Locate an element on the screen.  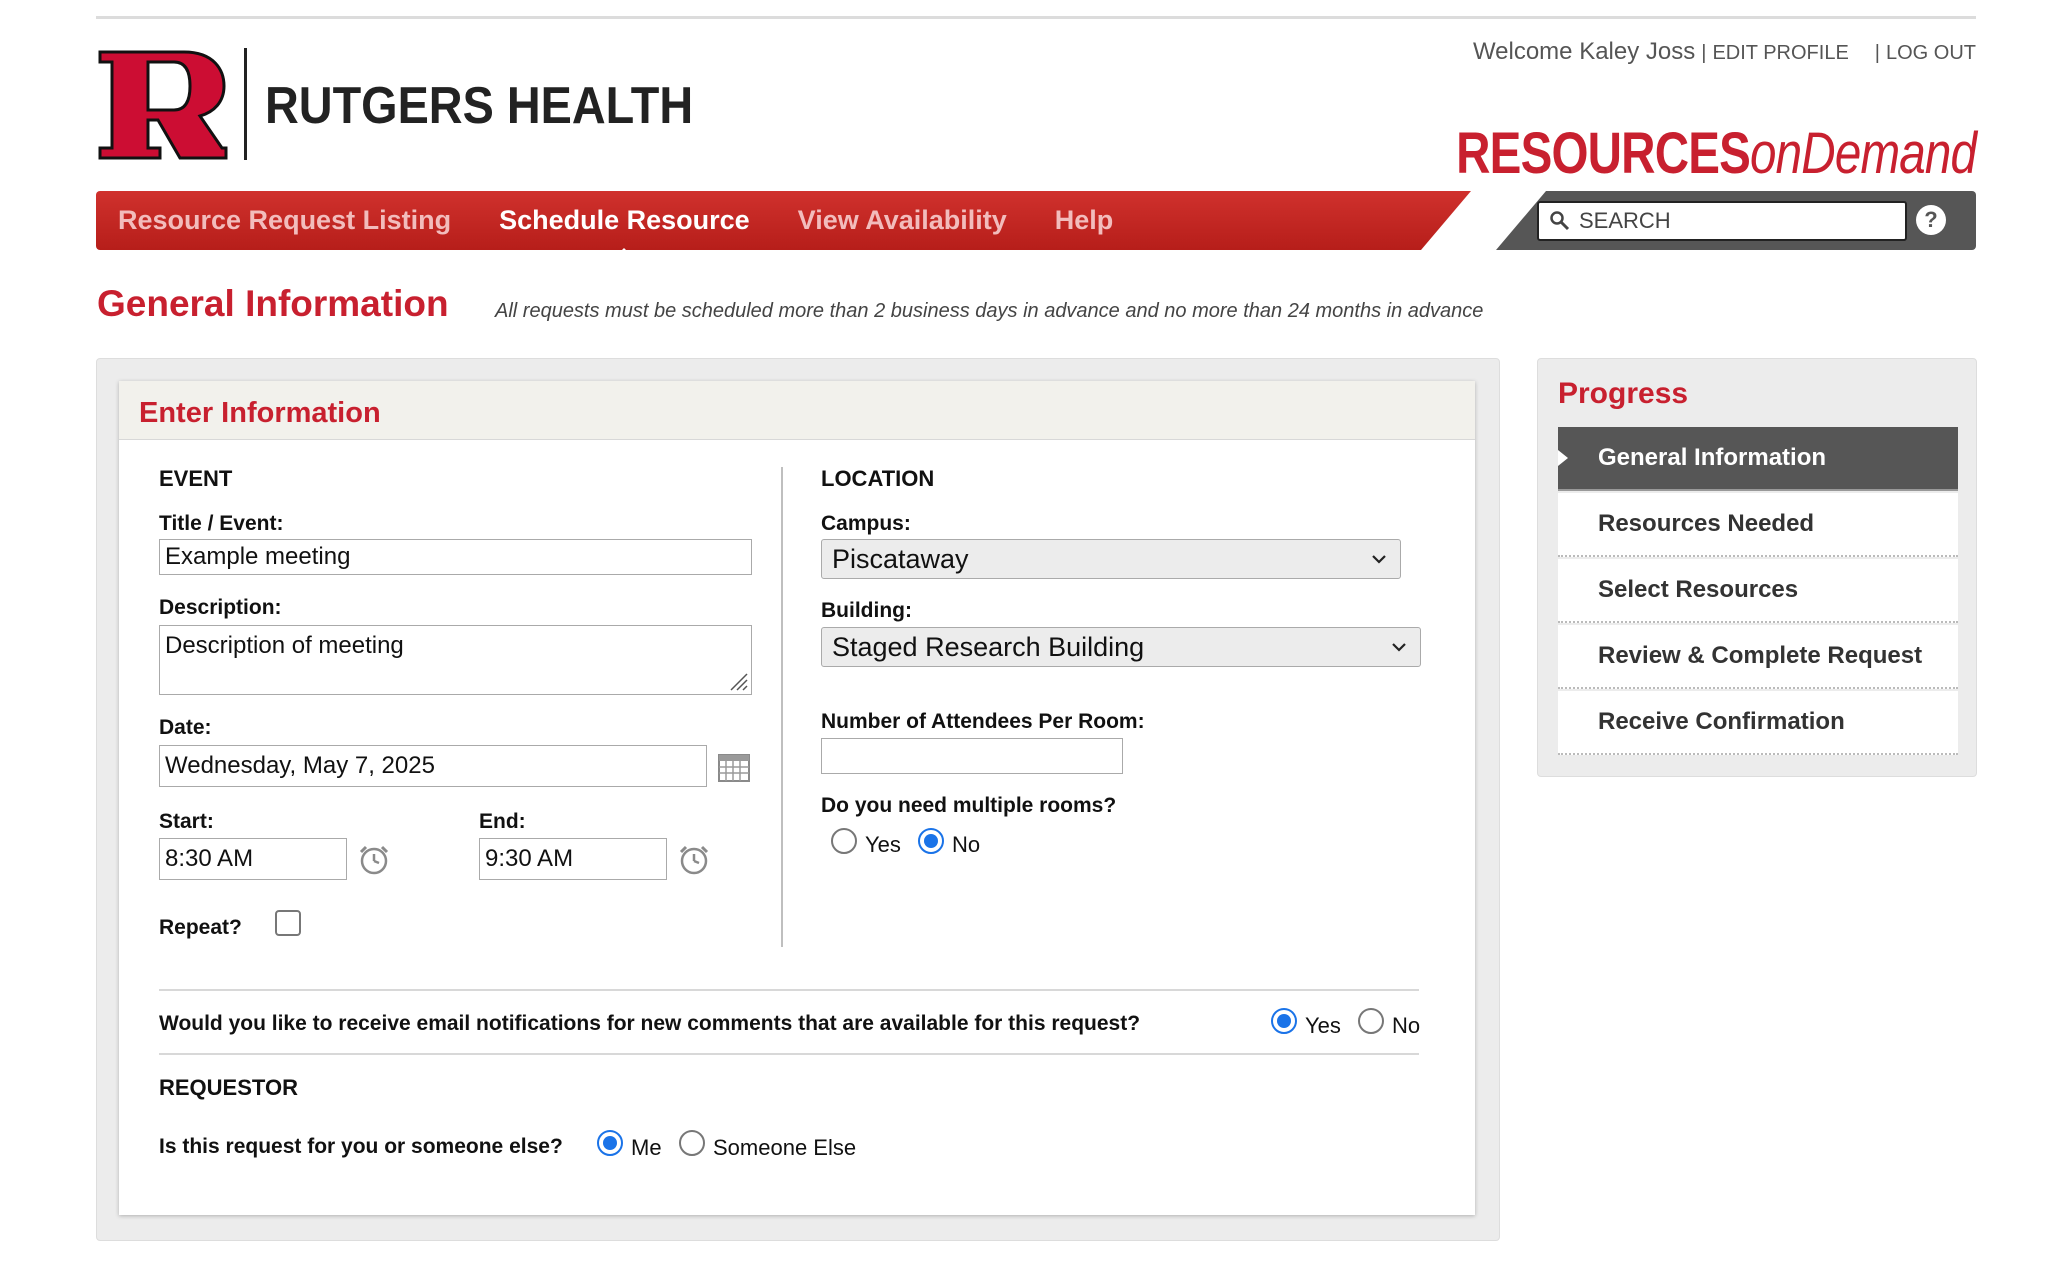
description-textarea: Description of meeting is located at coordinates (455, 660).